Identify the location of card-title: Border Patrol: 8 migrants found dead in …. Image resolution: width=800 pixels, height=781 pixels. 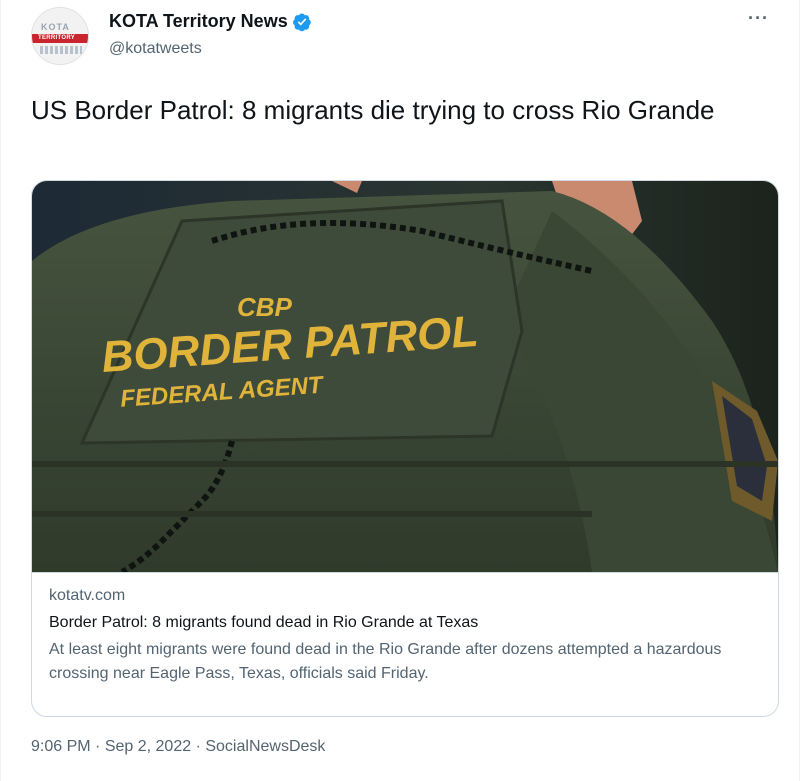
(264, 622).